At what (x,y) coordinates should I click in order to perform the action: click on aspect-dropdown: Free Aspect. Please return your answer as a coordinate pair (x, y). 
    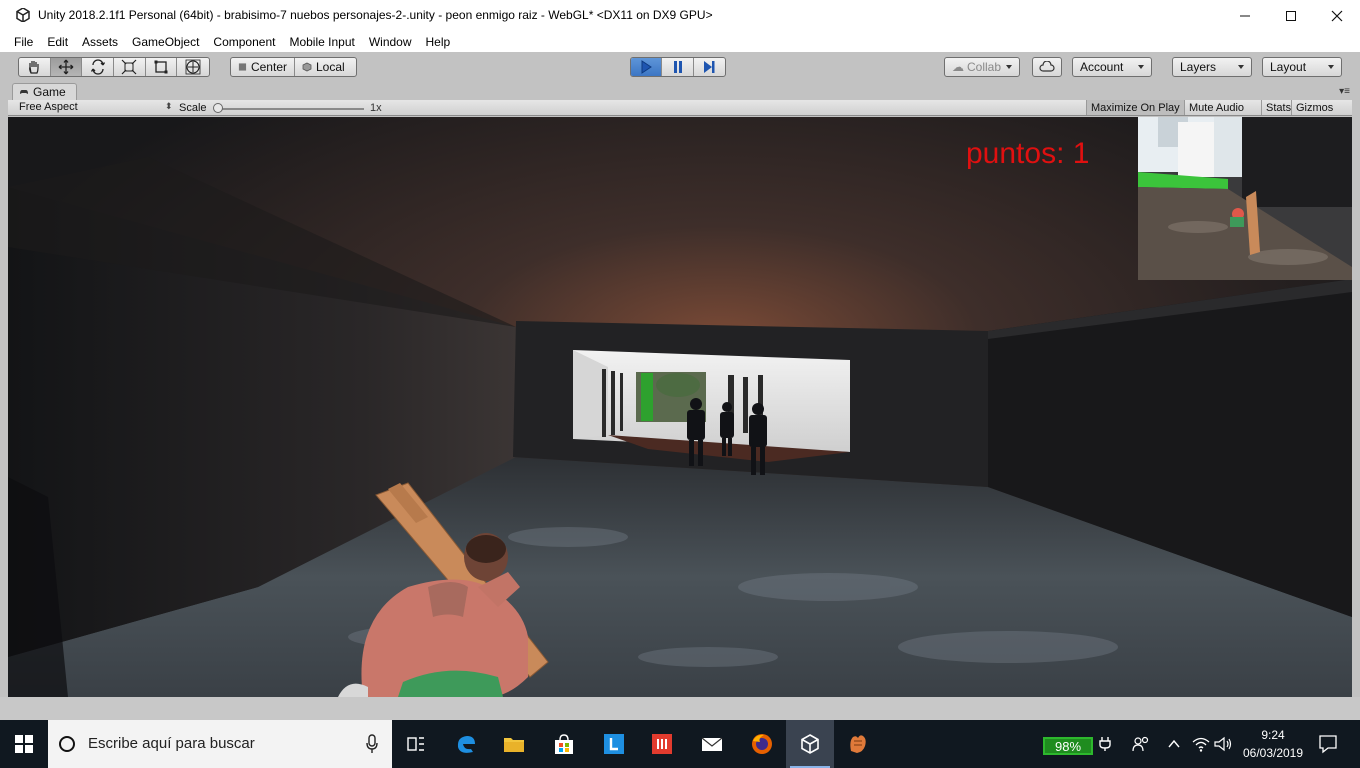
    Looking at the image, I should click on (48, 107).